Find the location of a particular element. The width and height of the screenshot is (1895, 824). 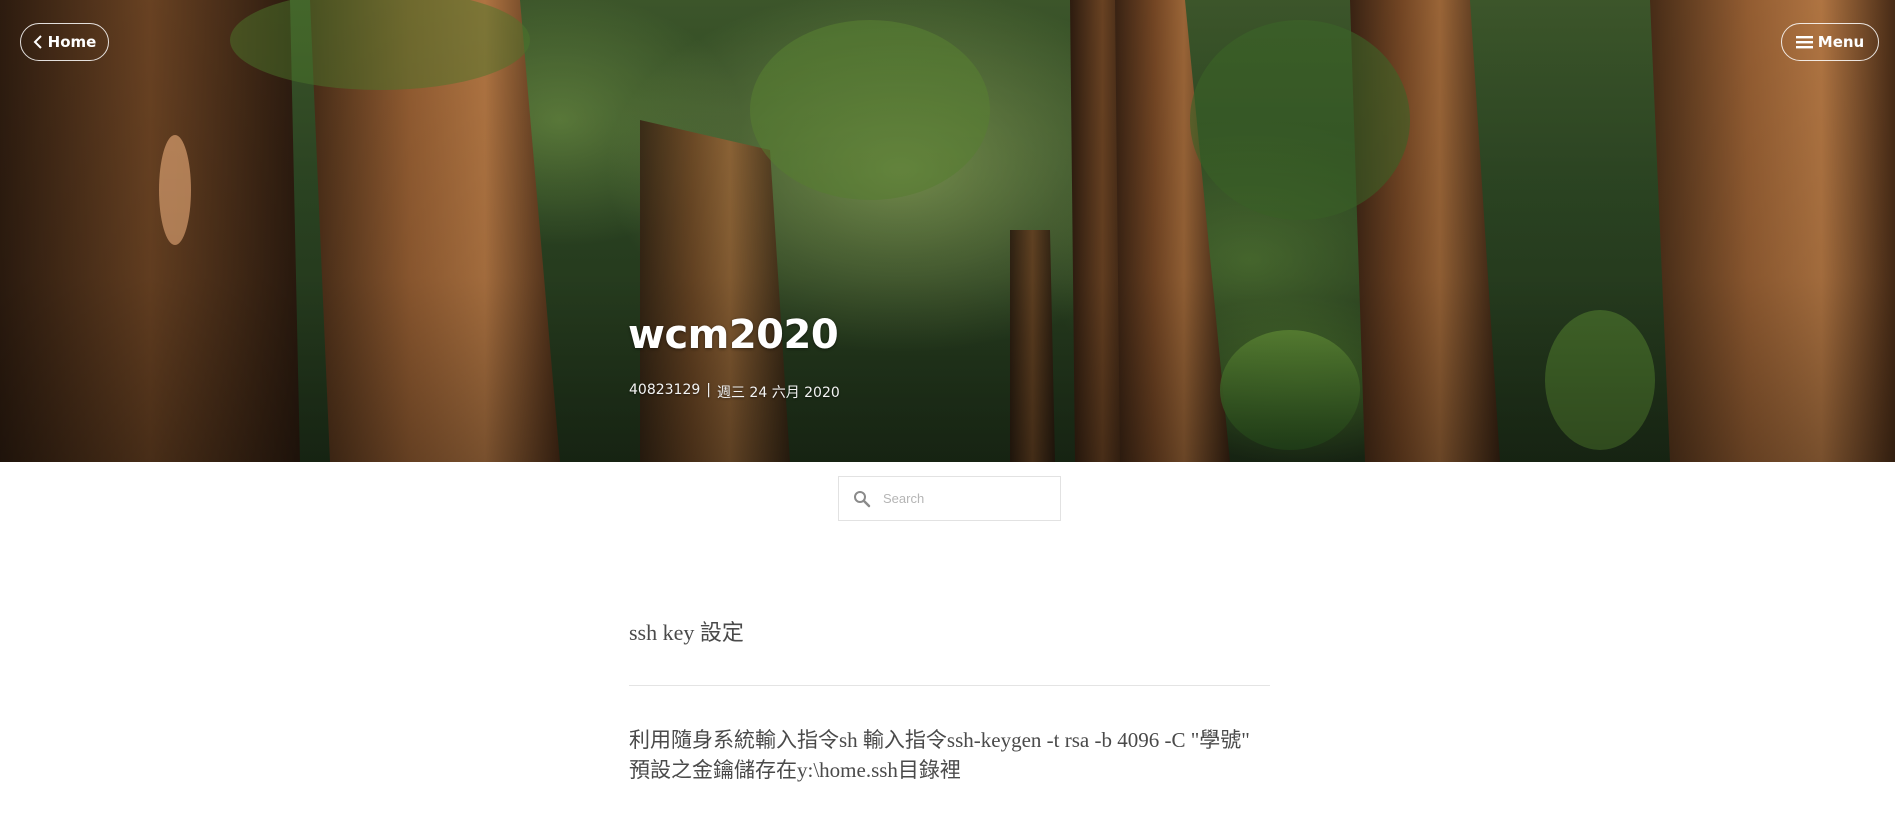

post-title: ssh key 設定 is located at coordinates (686, 632).